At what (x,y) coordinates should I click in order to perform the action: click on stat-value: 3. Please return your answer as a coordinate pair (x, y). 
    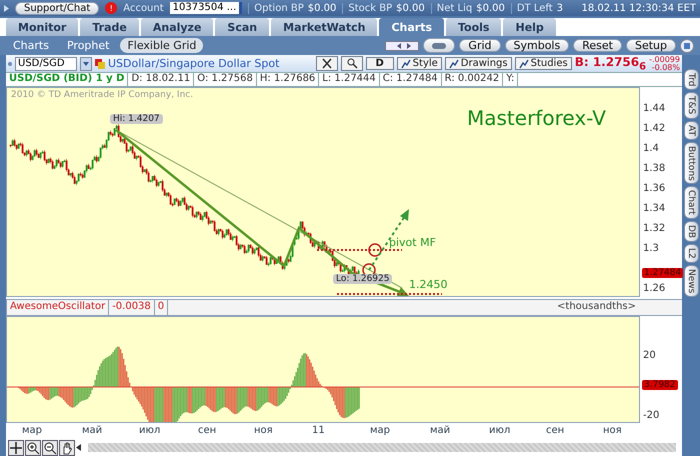
    Looking at the image, I should click on (560, 8).